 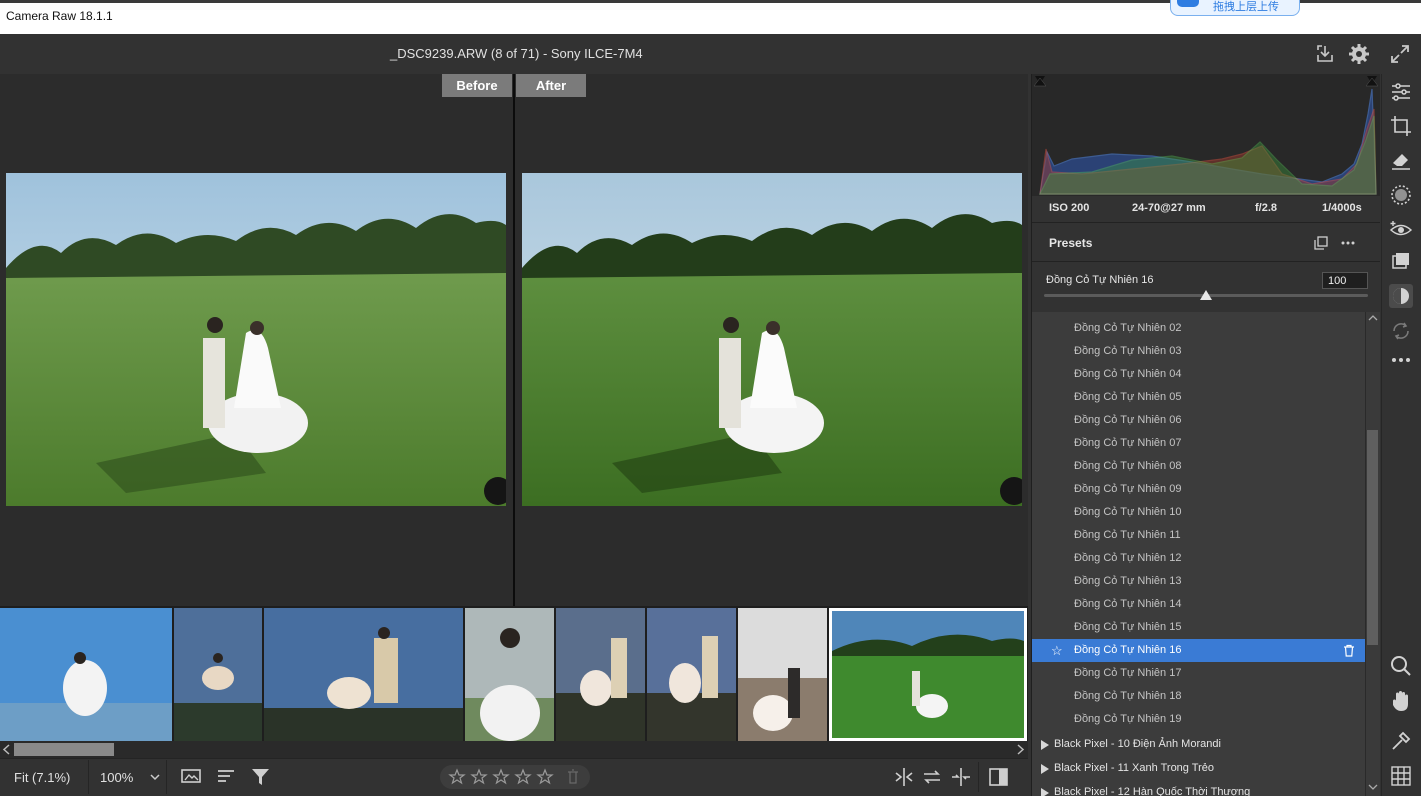 What do you see at coordinates (1342, 208) in the screenshot?
I see `exif-shutter: 1/4000s` at bounding box center [1342, 208].